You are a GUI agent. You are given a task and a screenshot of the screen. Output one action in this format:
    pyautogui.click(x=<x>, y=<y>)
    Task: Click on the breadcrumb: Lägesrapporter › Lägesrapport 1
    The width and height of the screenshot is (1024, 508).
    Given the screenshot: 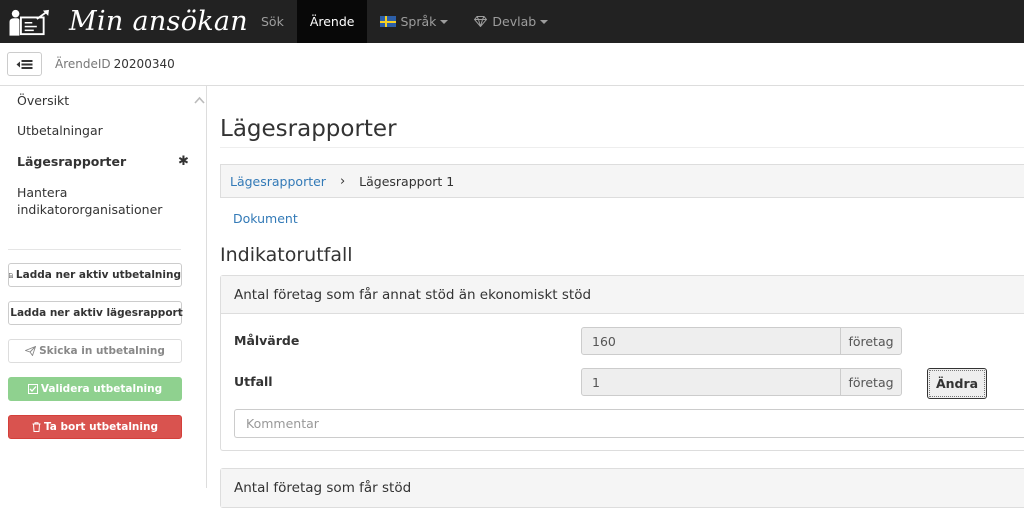 What is the action you would take?
    pyautogui.click(x=622, y=181)
    